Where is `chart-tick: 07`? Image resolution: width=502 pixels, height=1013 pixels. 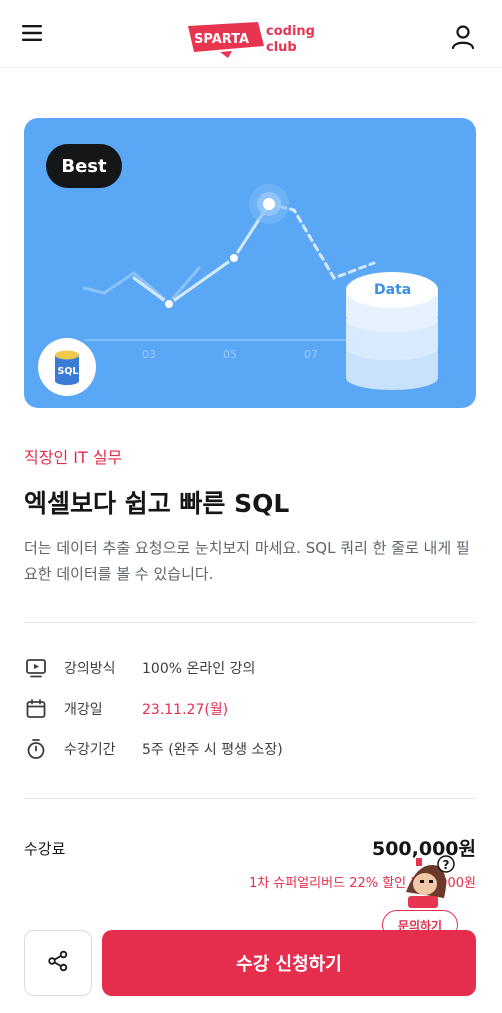
chart-tick: 07 is located at coordinates (311, 354).